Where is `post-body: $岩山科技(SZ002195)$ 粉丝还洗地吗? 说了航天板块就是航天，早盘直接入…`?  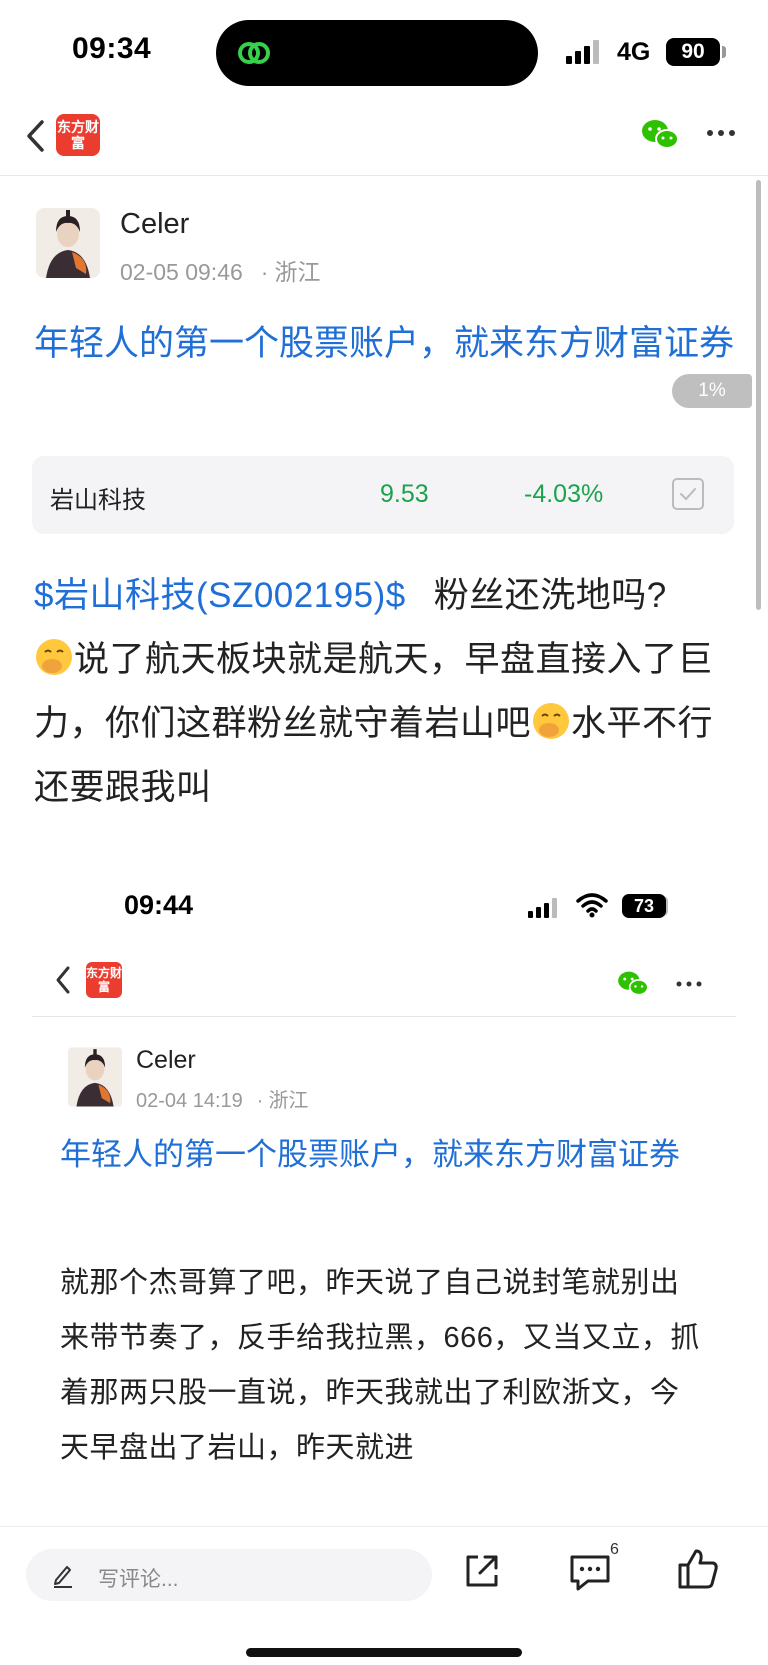 post-body: $岩山科技(SZ002195)$ 粉丝还洗地吗? 说了航天板块就是航天，早盘直接入… is located at coordinates (386, 692).